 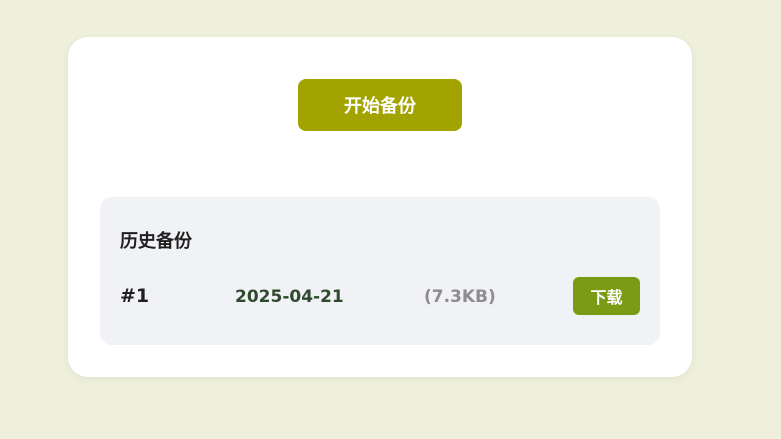 What do you see at coordinates (380, 296) in the screenshot?
I see `history-row: #1 2025-04-21 (7.3KB) 下载` at bounding box center [380, 296].